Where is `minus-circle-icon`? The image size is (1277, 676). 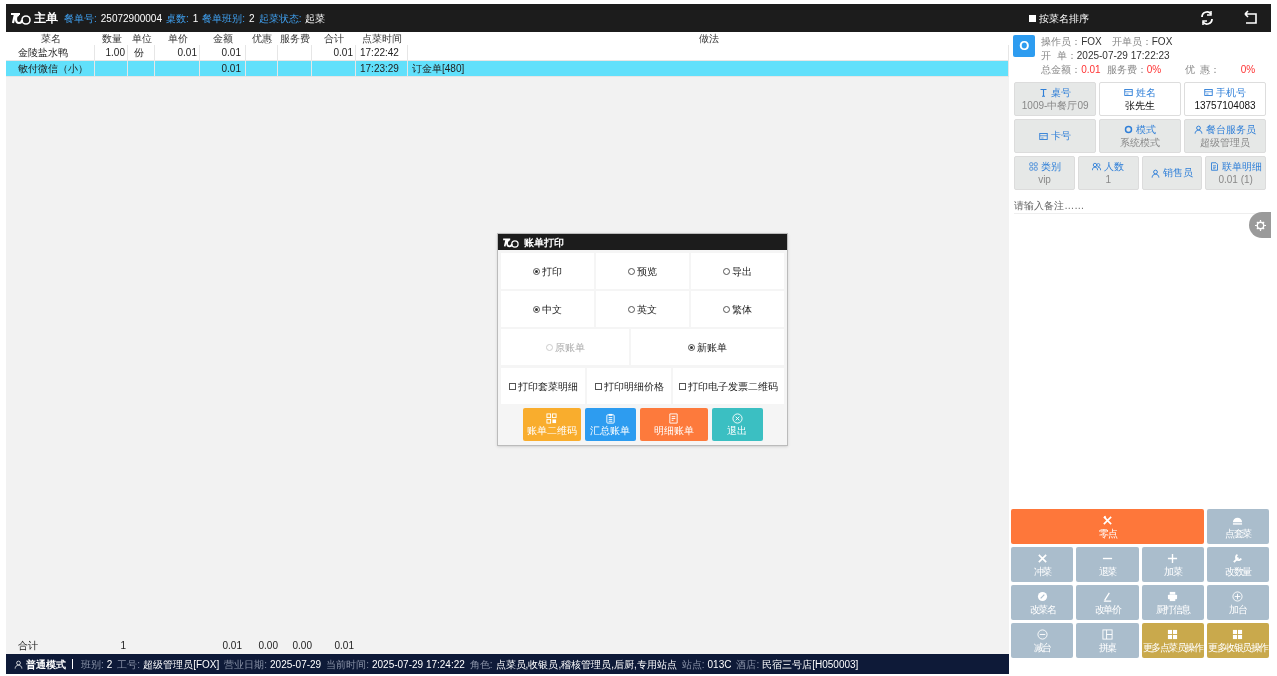 minus-circle-icon is located at coordinates (1042, 634).